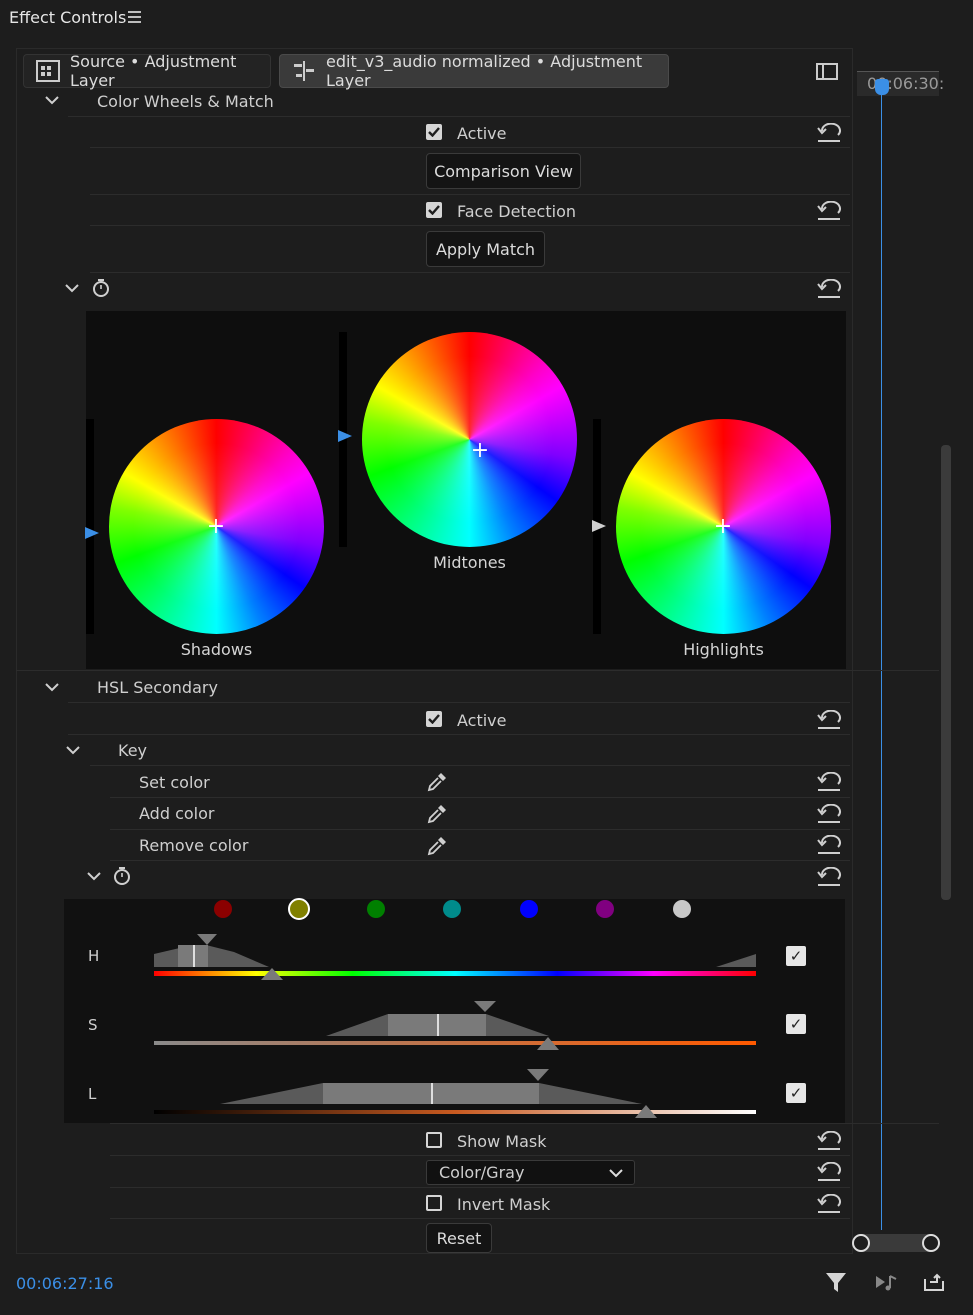  Describe the element at coordinates (177, 813) in the screenshot. I see `add-color-label: Add color` at that location.